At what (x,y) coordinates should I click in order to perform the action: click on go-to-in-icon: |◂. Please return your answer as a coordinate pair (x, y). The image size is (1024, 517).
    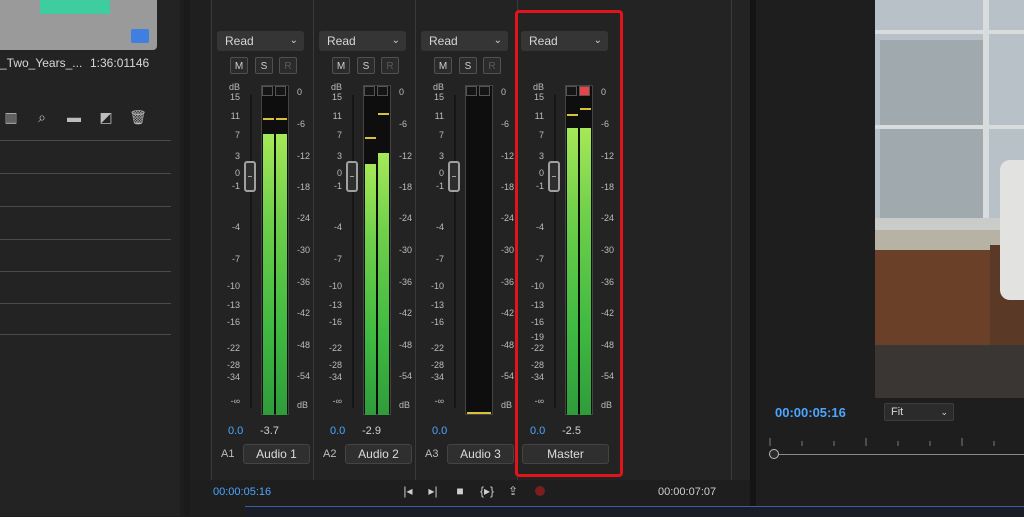
    Looking at the image, I should click on (408, 491).